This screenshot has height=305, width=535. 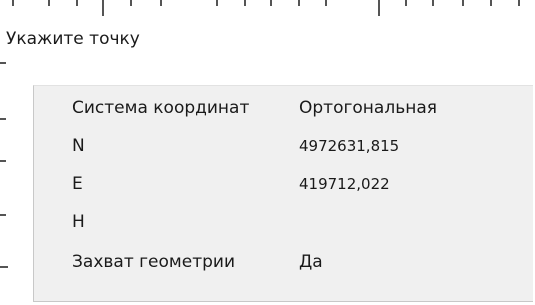 I want to click on property-row-coordinate-system: Система координат Ортогональная, so click(x=284, y=108).